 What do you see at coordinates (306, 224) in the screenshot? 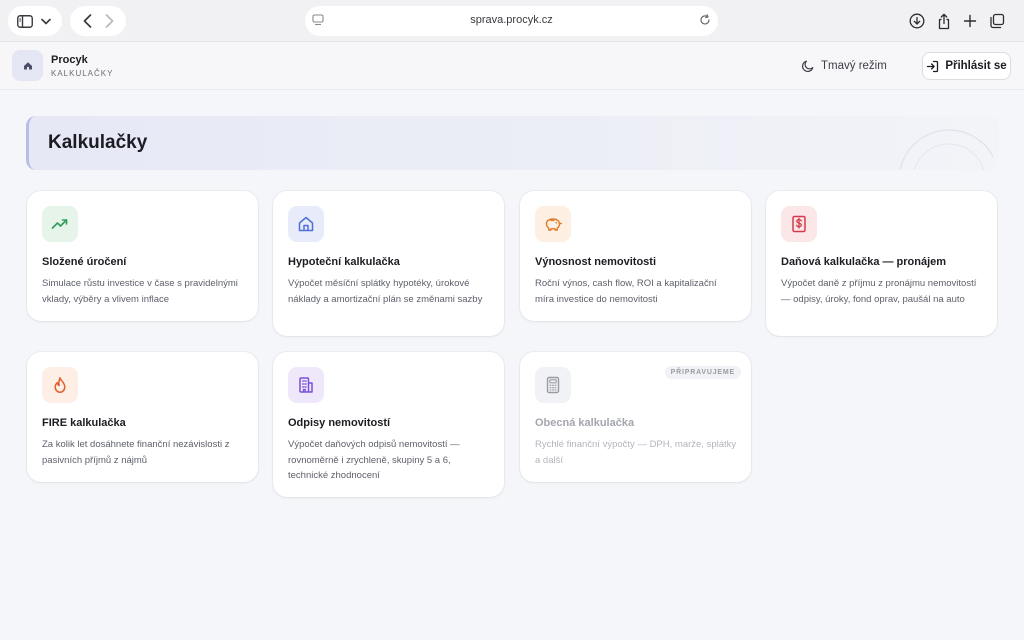
I see `home-icon` at bounding box center [306, 224].